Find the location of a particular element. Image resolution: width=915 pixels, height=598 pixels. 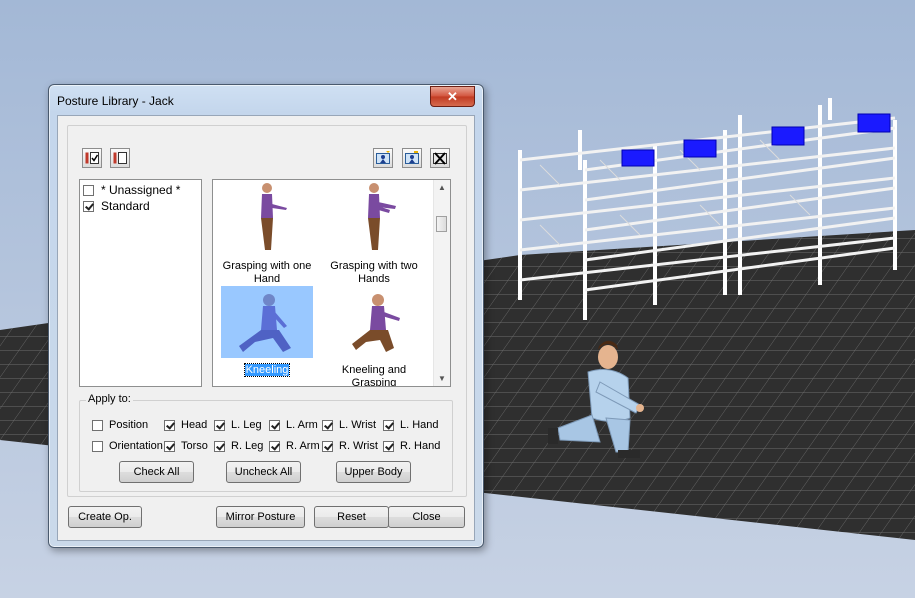

apply-r-hand-checkbox: R. Hand is located at coordinates (411, 446).